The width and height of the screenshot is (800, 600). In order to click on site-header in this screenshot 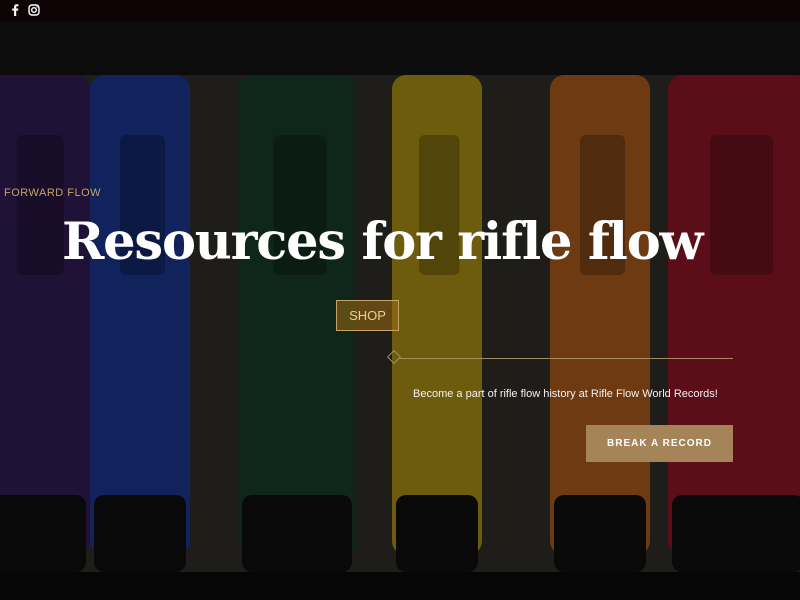, I will do `click(400, 48)`.